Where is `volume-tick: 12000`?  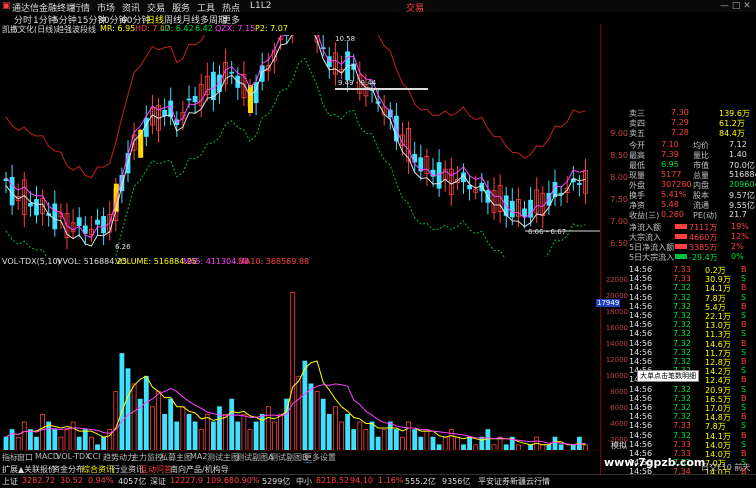
volume-tick: 12000 is located at coordinates (617, 360).